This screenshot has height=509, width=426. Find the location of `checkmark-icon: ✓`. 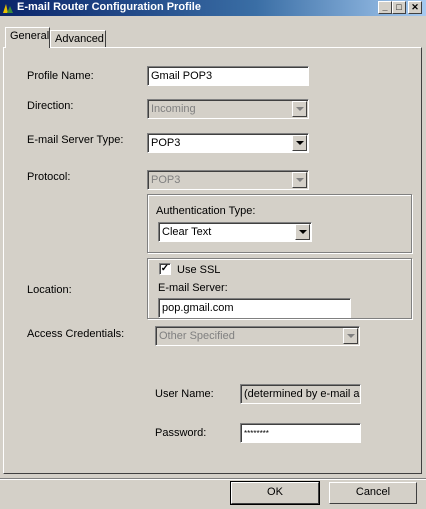

checkmark-icon: ✓ is located at coordinates (165, 268).